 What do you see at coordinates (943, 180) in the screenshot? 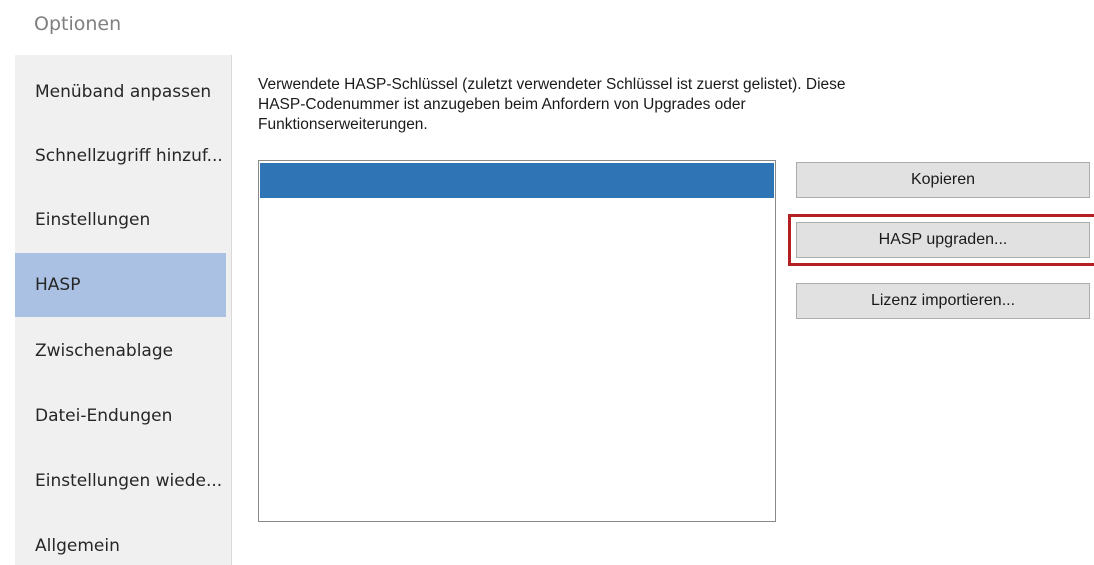
I see `copy-button: Kopieren` at bounding box center [943, 180].